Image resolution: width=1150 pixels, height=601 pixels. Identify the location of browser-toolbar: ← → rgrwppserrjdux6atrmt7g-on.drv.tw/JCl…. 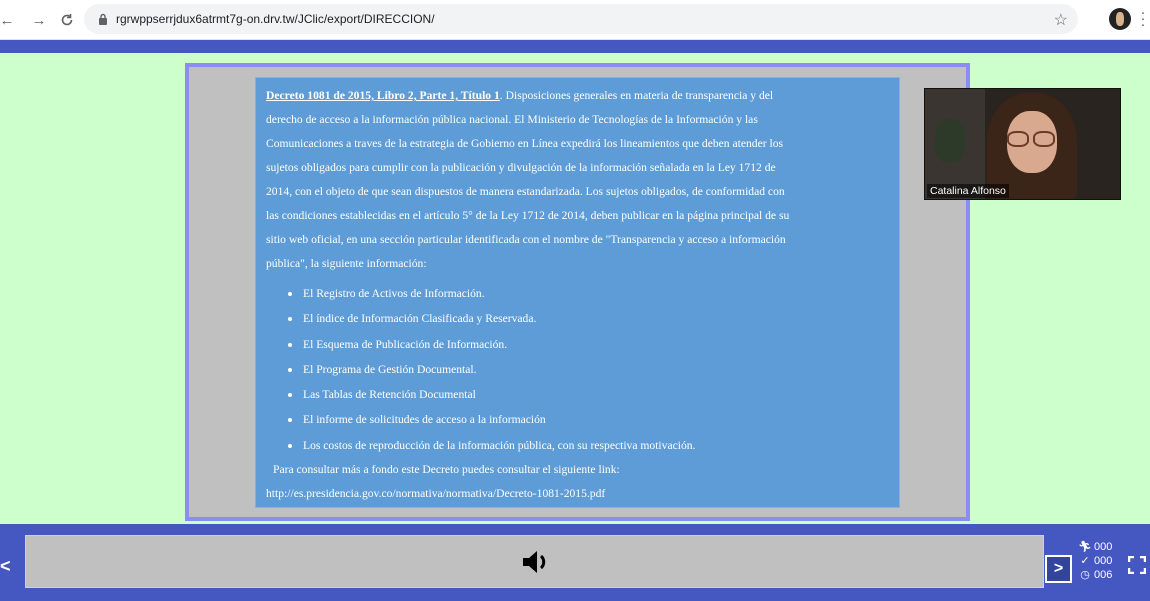
(575, 20).